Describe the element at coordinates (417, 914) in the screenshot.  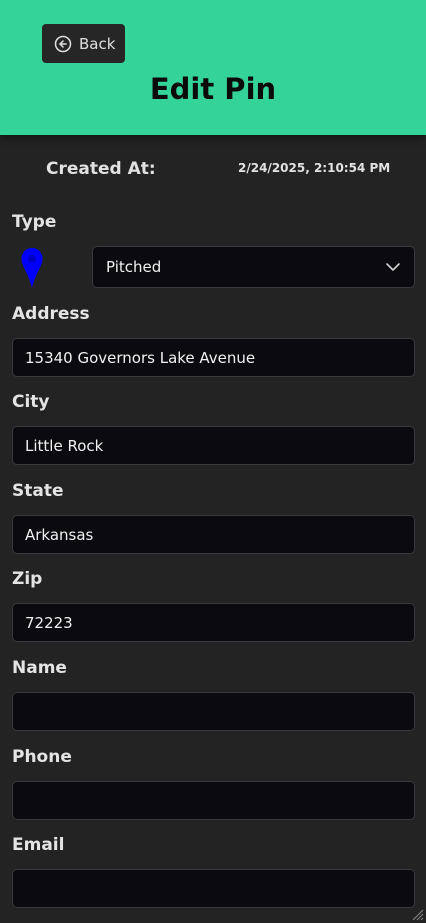
I see `resize-grip-icon` at that location.